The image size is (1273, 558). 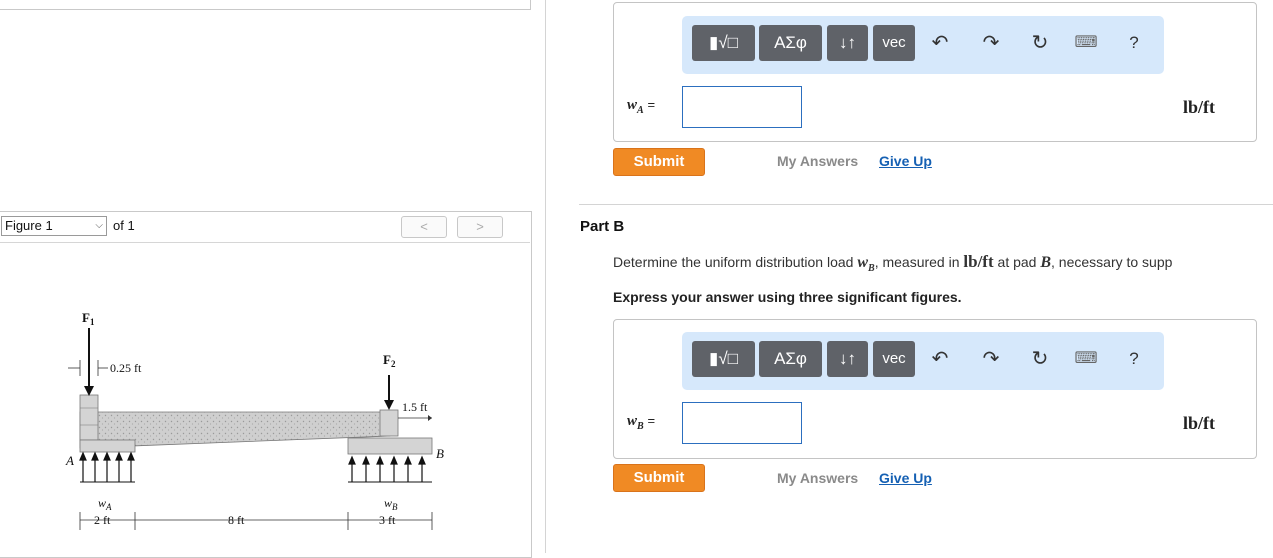 What do you see at coordinates (69, 460) in the screenshot?
I see `label-a: A` at bounding box center [69, 460].